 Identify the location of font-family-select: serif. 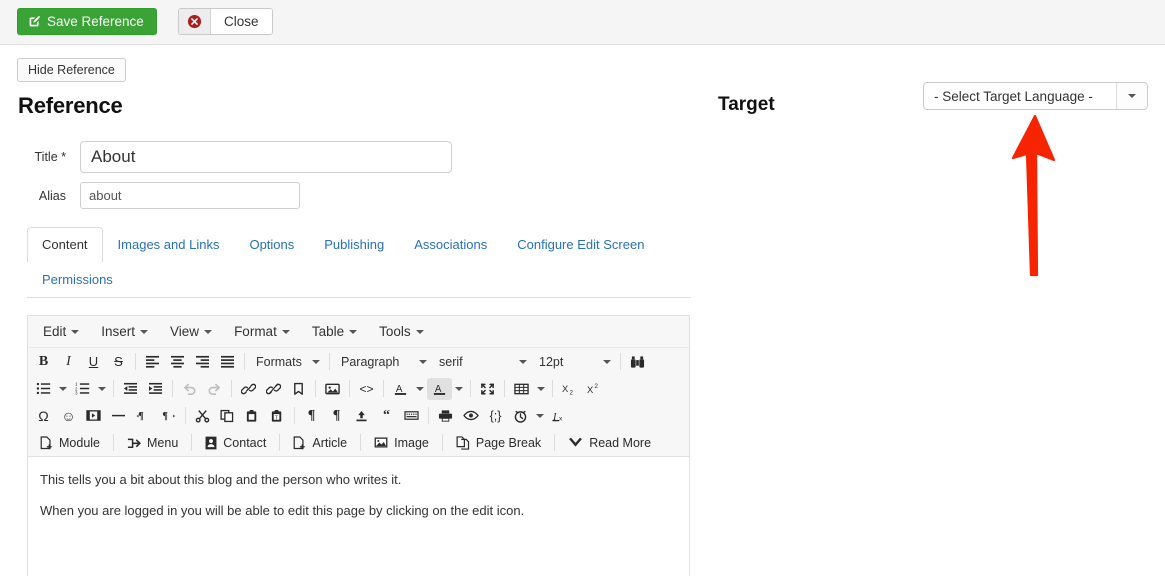
(482, 362).